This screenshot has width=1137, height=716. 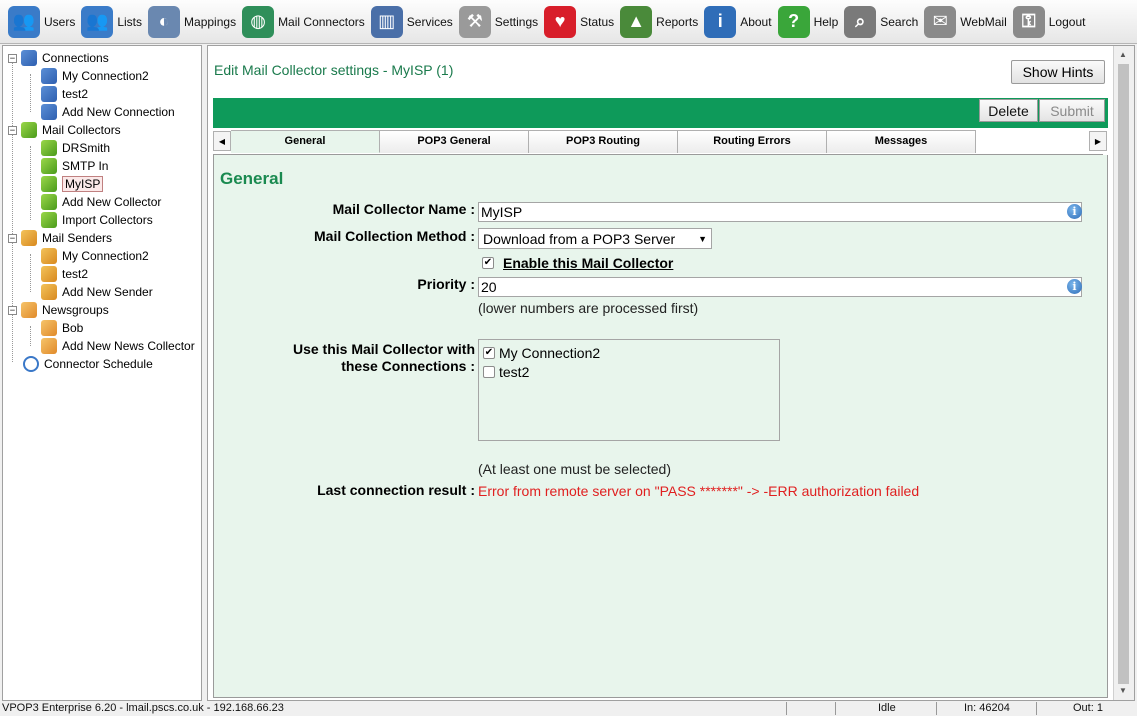 I want to click on connections-list: ✔ My Connection2 test2, so click(x=629, y=390).